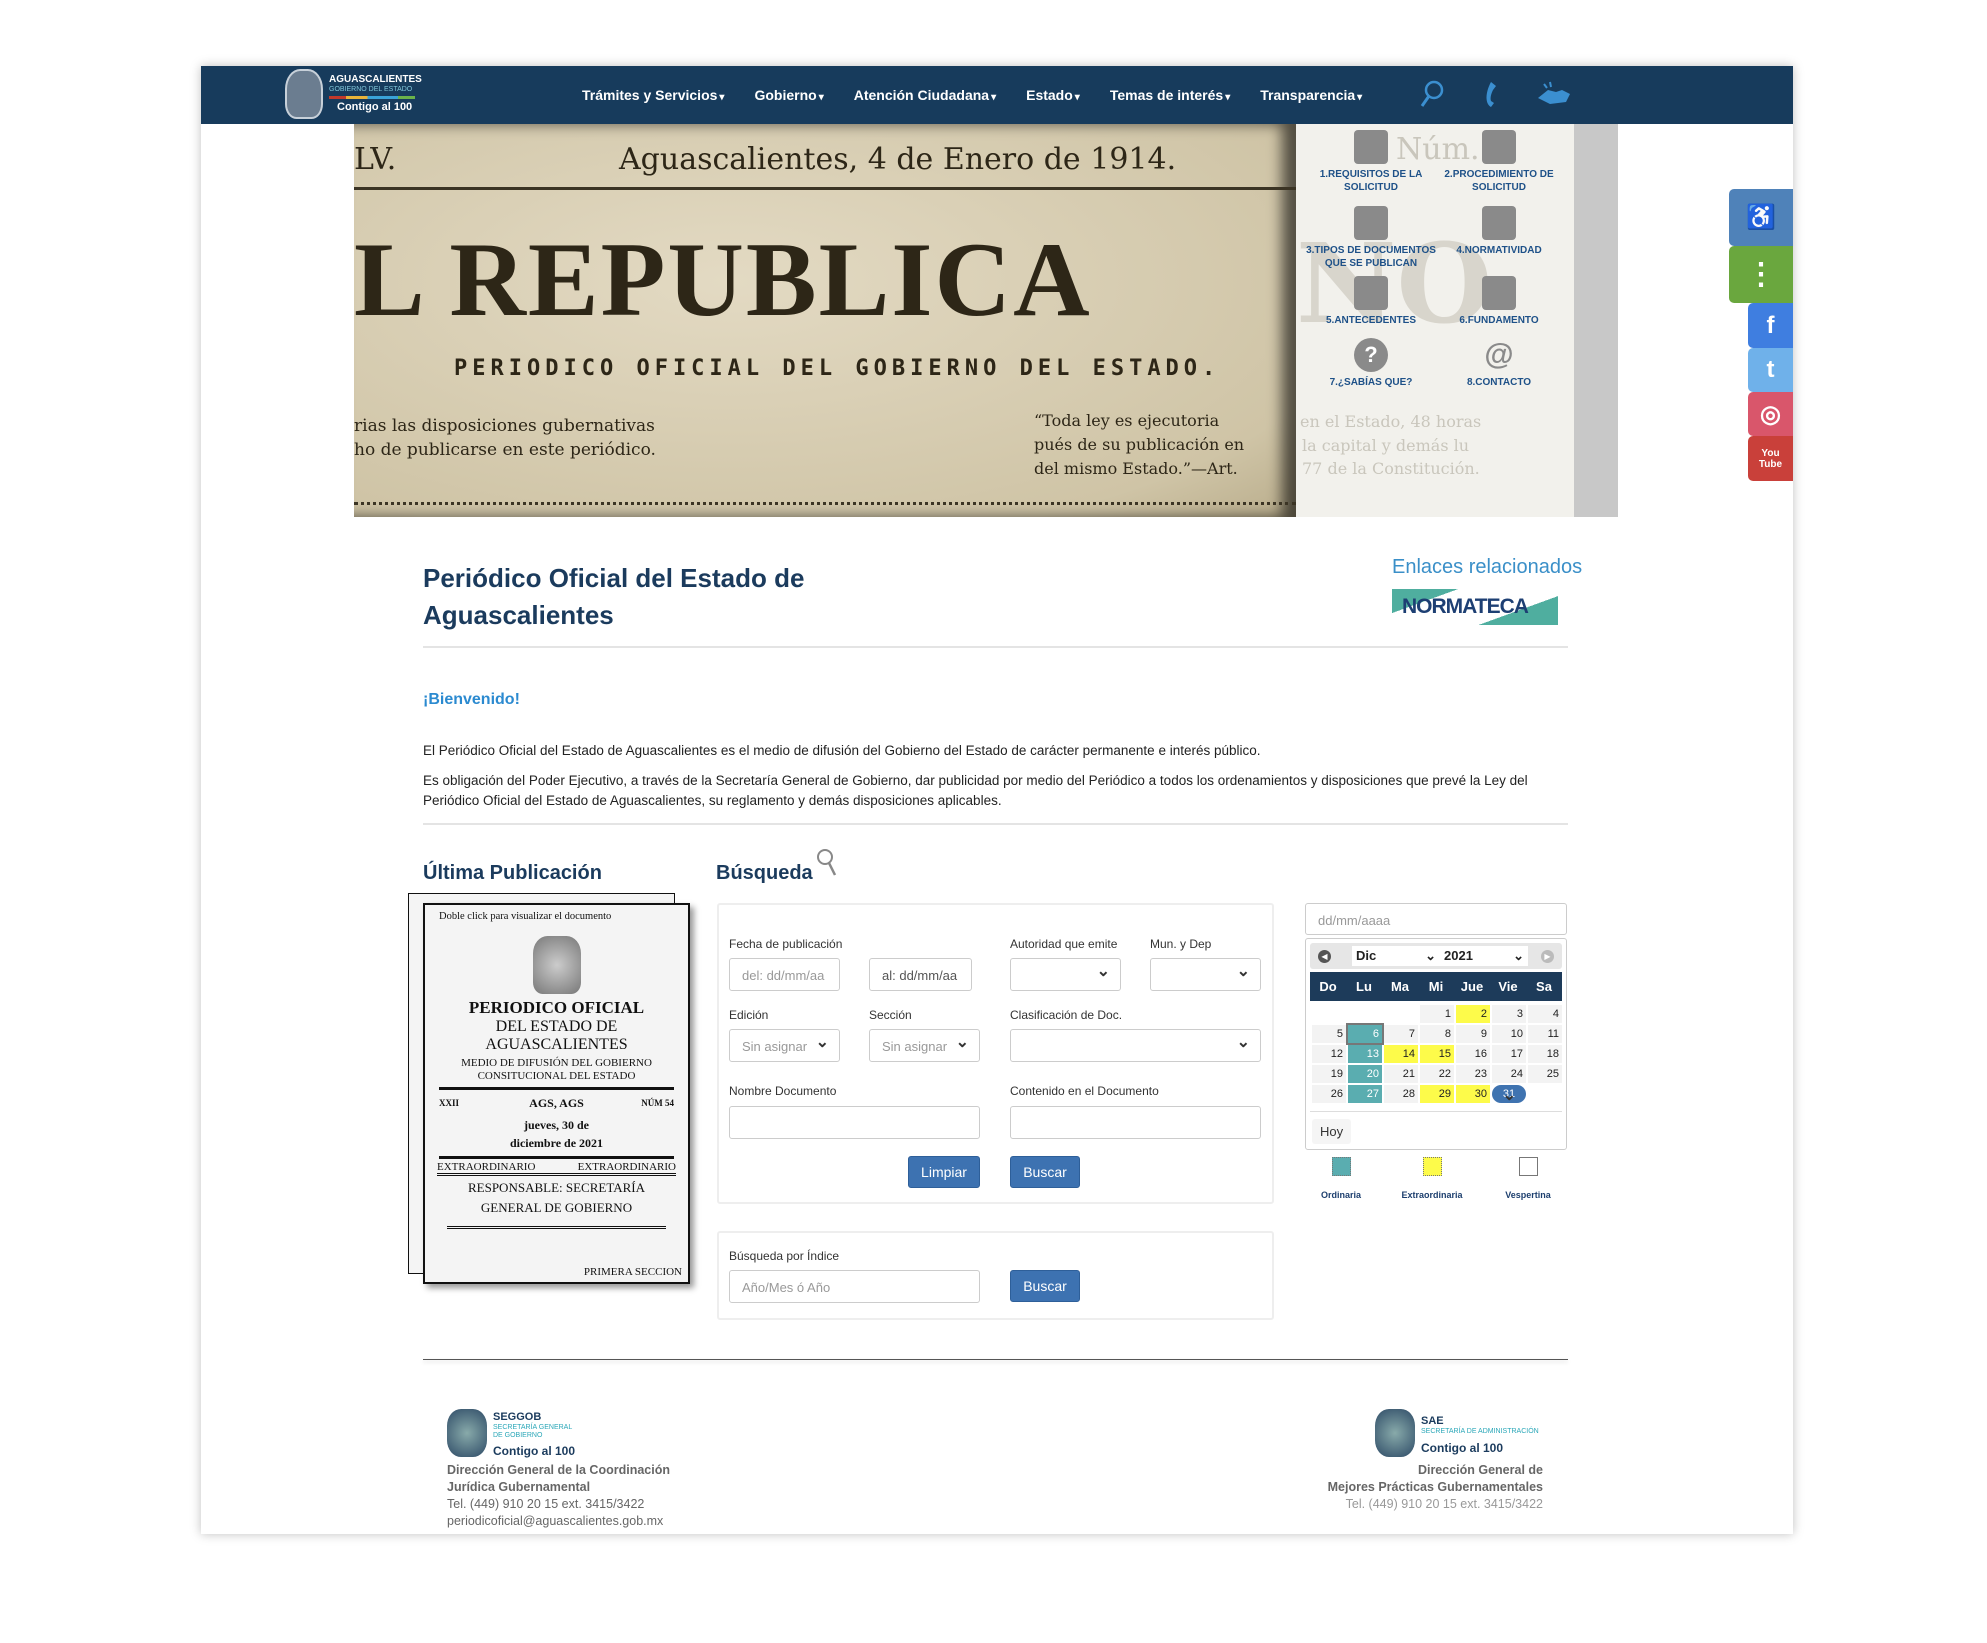  What do you see at coordinates (512, 873) in the screenshot?
I see `latest-publication-heading: Última Publicación` at bounding box center [512, 873].